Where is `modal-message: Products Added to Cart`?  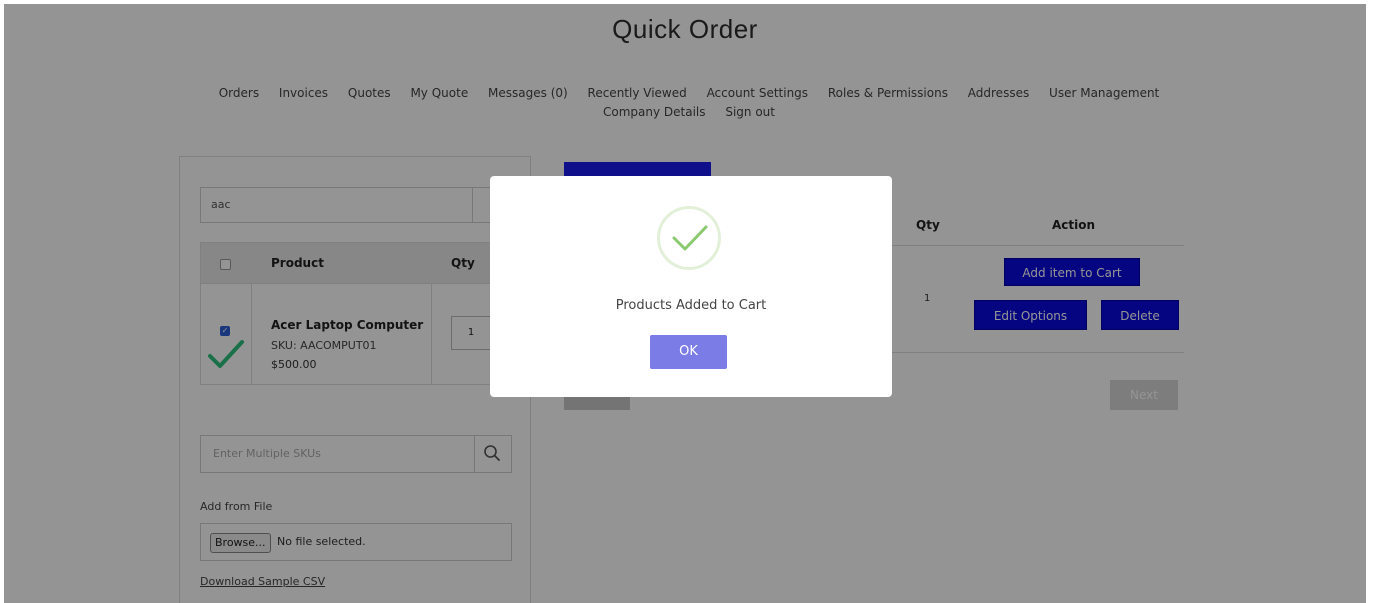 modal-message: Products Added to Cart is located at coordinates (691, 305).